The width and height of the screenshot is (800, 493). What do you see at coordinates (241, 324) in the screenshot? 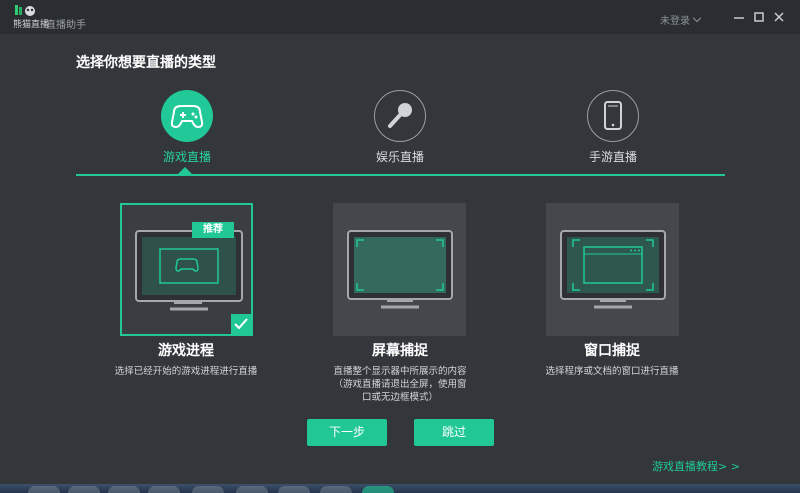
I see `checkmark-icon` at bounding box center [241, 324].